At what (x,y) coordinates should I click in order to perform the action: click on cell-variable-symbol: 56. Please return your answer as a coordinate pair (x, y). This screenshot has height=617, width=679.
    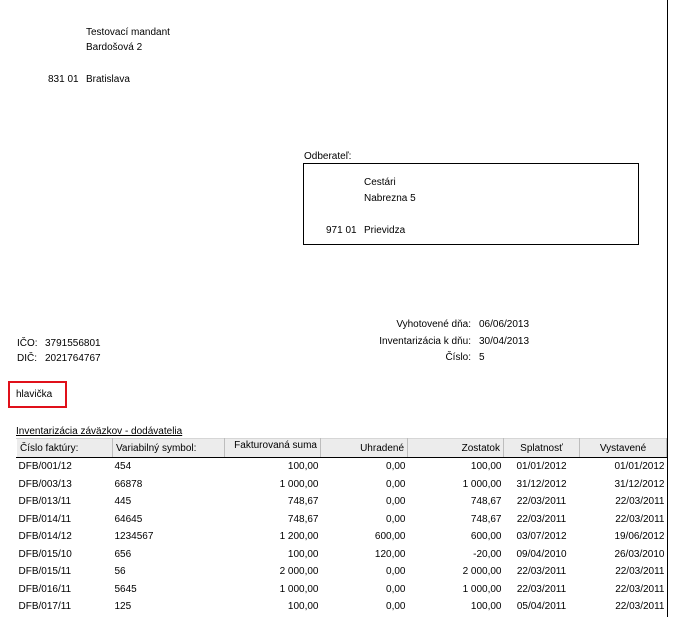
    Looking at the image, I should click on (120, 572).